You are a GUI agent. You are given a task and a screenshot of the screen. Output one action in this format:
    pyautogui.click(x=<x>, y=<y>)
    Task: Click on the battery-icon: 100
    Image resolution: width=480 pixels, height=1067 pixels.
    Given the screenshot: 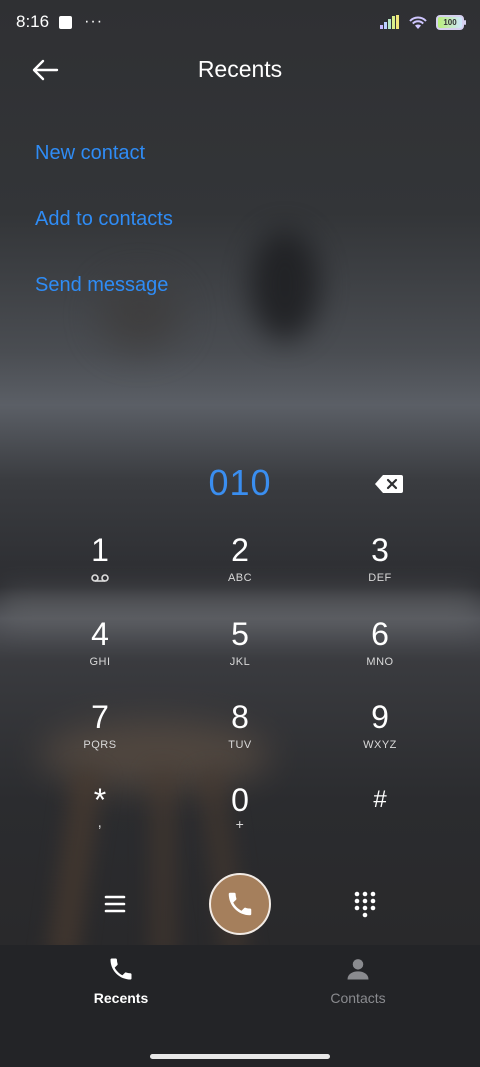 What is the action you would take?
    pyautogui.click(x=451, y=22)
    